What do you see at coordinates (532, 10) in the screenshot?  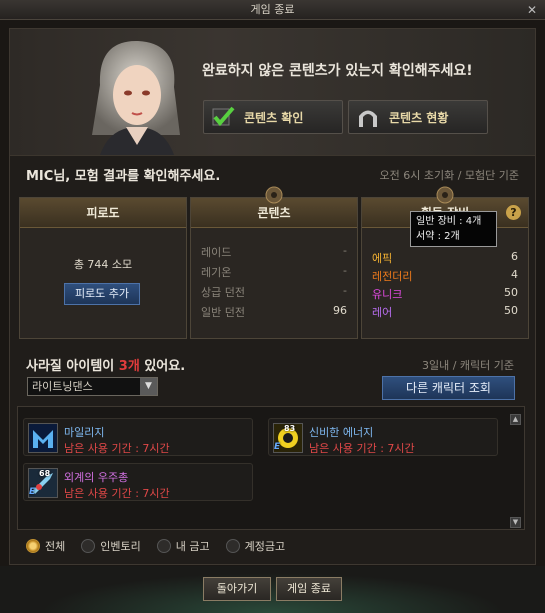 I see `close-icon: ✕` at bounding box center [532, 10].